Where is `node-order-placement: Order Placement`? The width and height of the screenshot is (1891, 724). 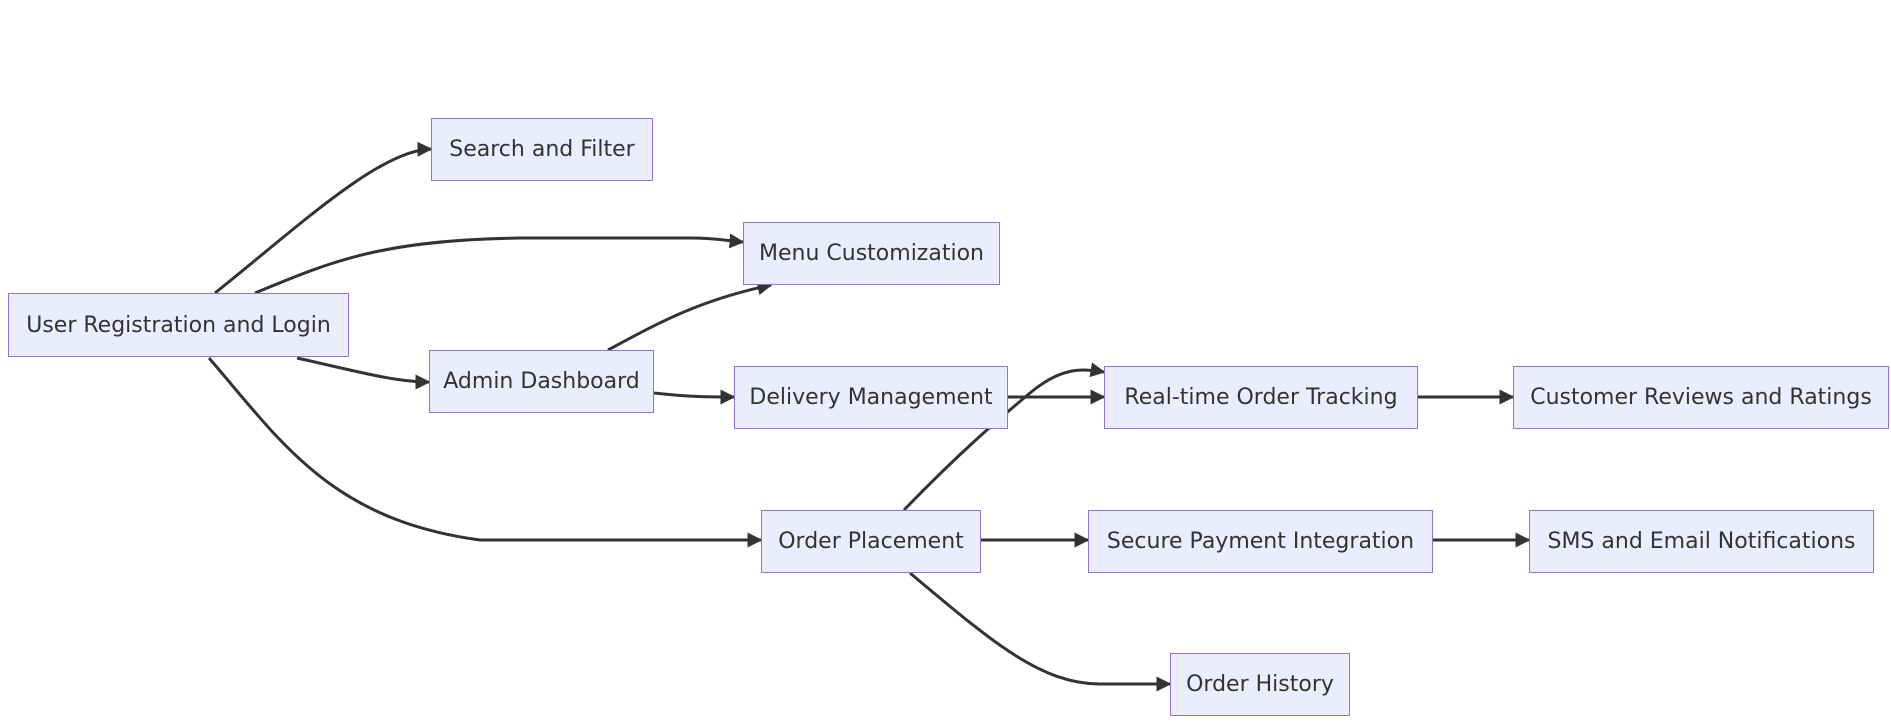
node-order-placement: Order Placement is located at coordinates (871, 541).